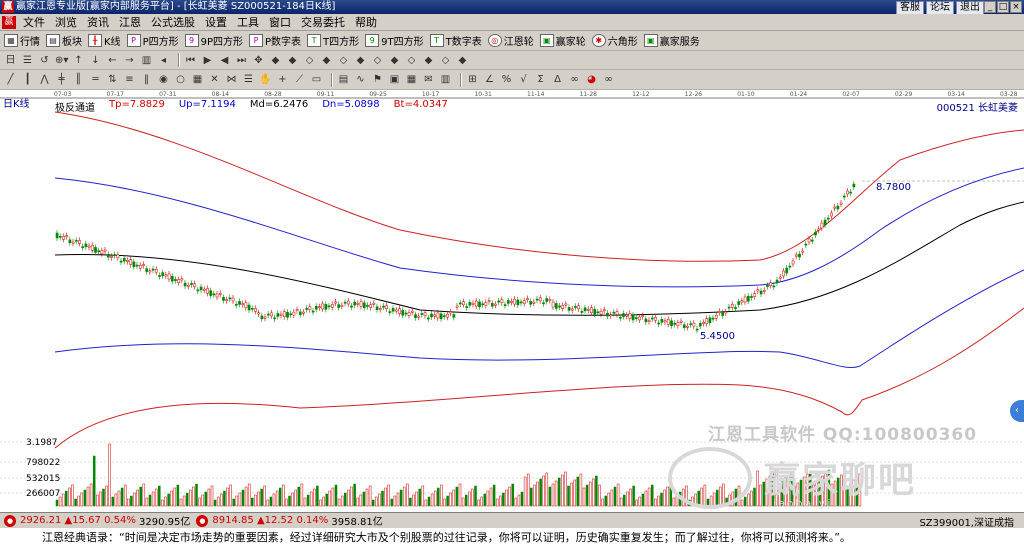 The width and height of the screenshot is (1024, 548). Describe the element at coordinates (44, 79) in the screenshot. I see `fan-tool-icon: ⋀` at that location.